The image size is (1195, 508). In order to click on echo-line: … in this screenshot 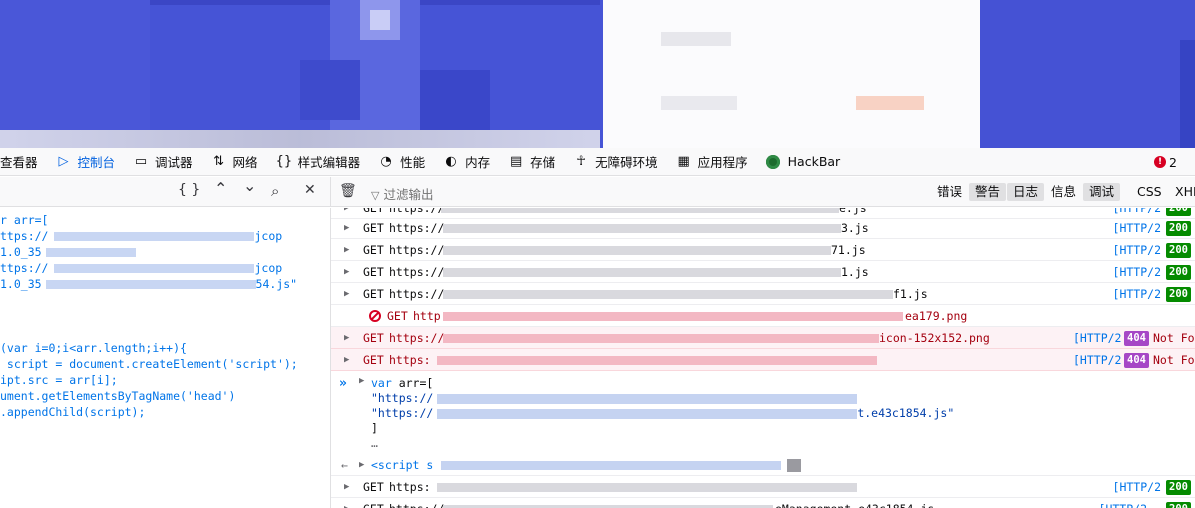, I will do `click(374, 443)`.